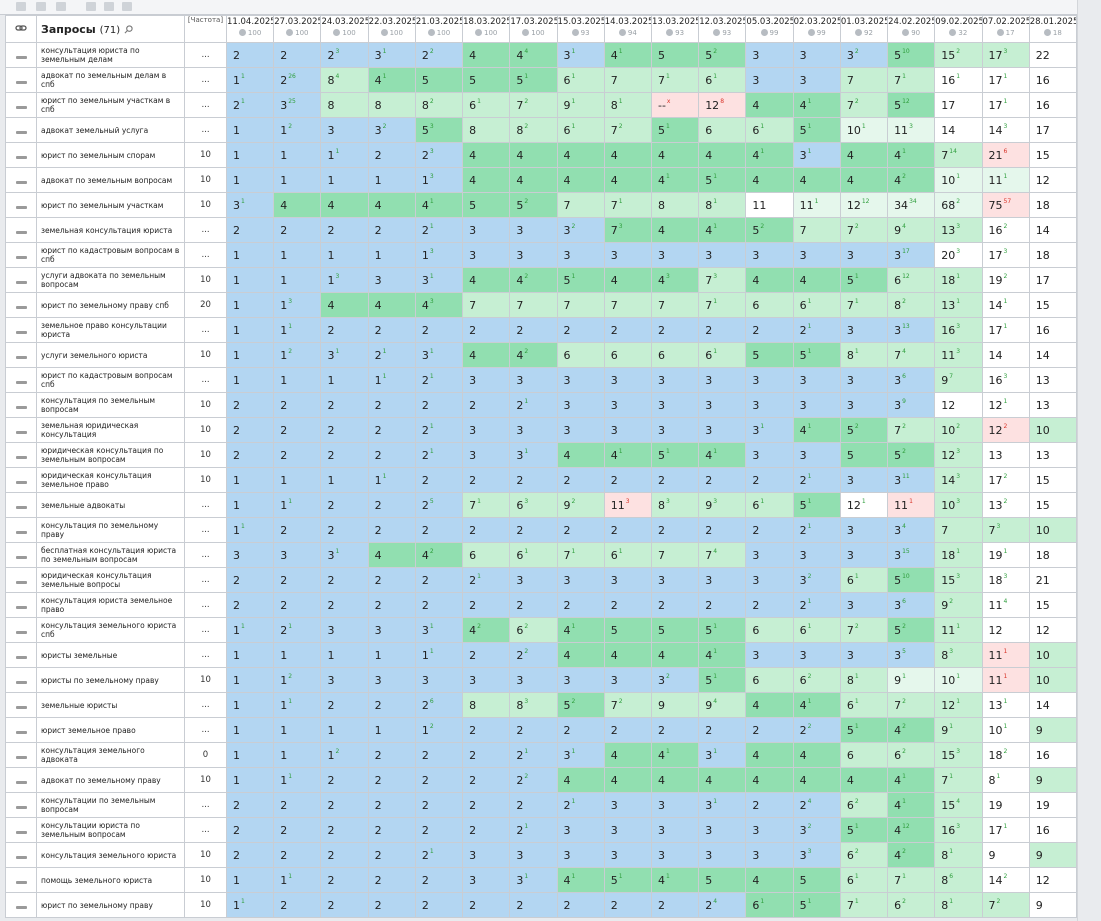 The height and width of the screenshot is (921, 1101). Describe the element at coordinates (110, 305) in the screenshot. I see `query-cell: юрист по земельному праву спб` at that location.